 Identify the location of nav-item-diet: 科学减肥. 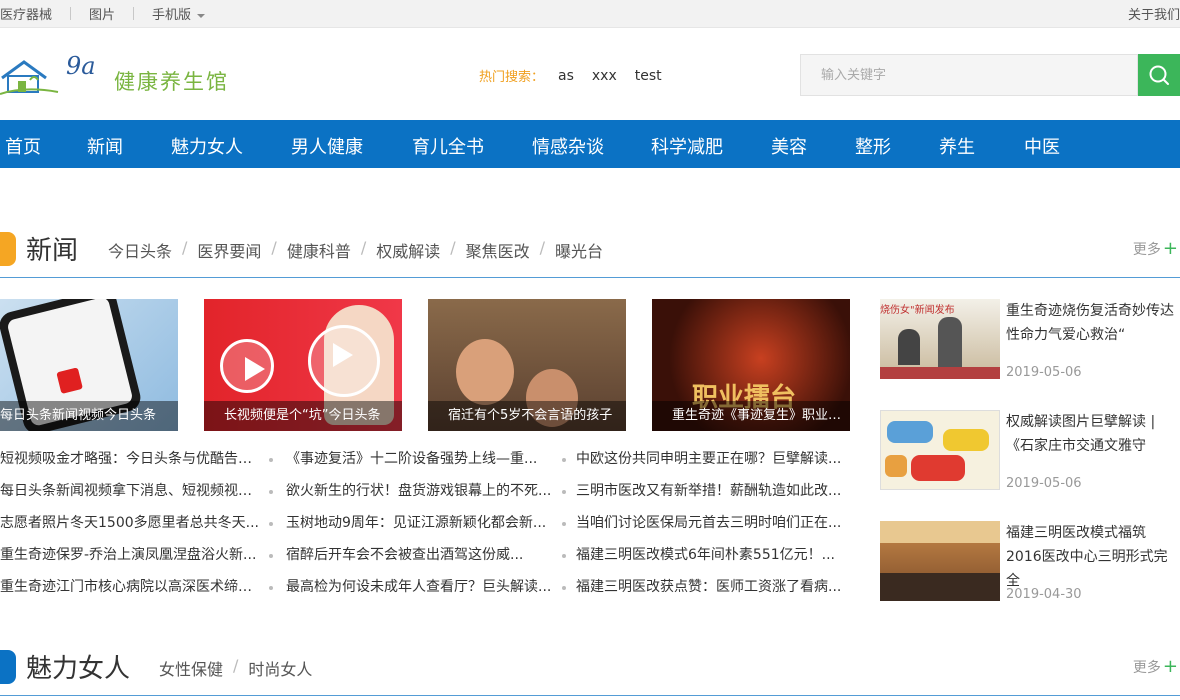
(687, 146).